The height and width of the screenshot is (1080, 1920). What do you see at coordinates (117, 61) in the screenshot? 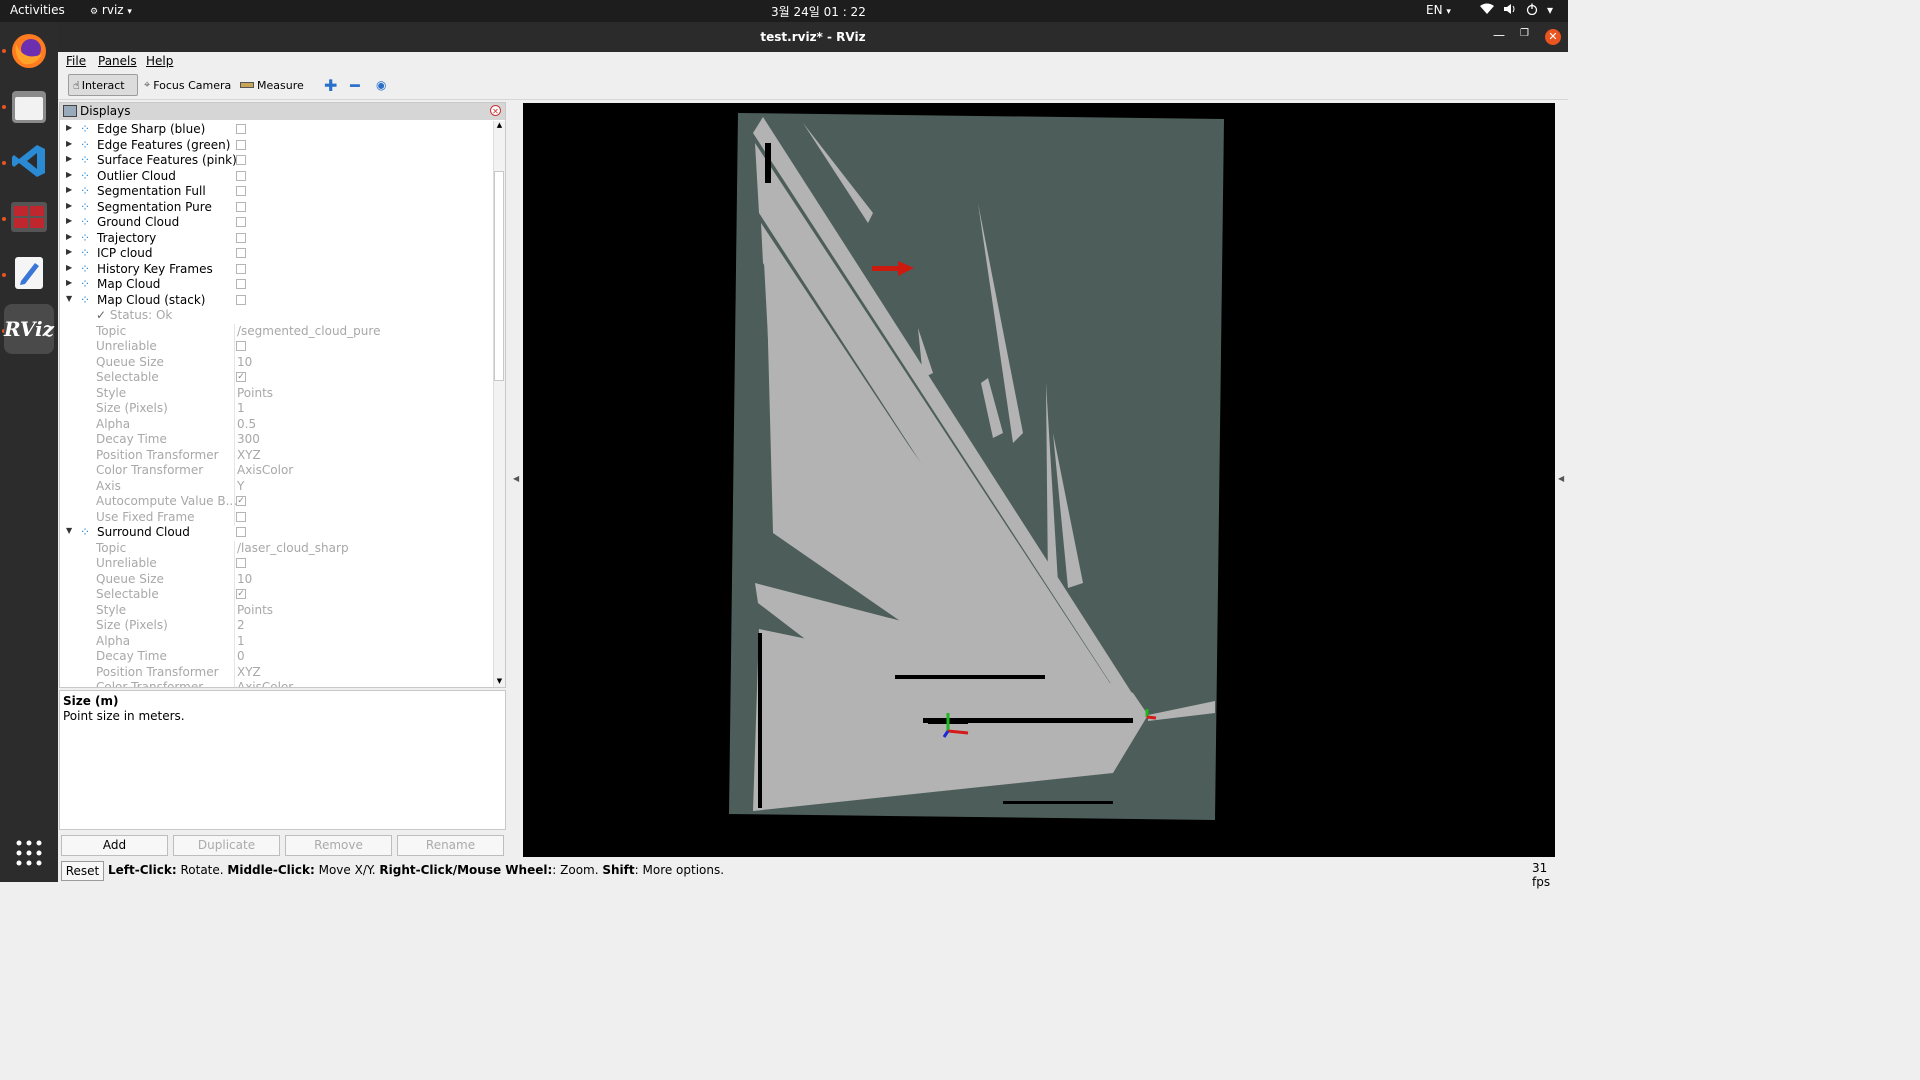
I see `menu-panels: Panels` at bounding box center [117, 61].